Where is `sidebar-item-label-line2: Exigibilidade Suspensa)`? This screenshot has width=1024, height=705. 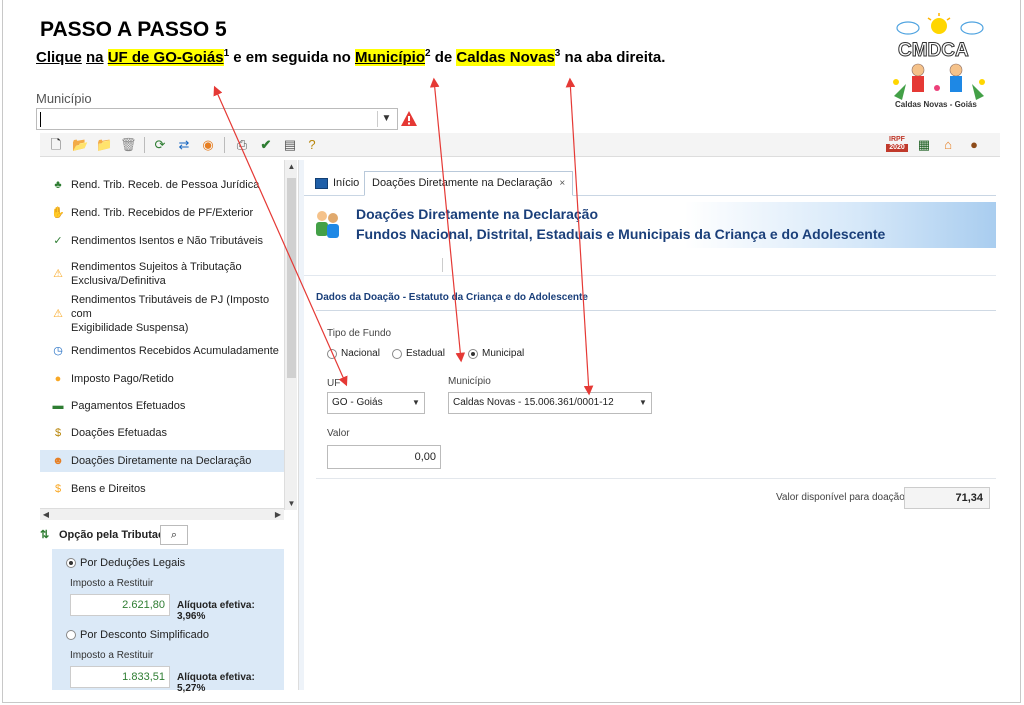 sidebar-item-label-line2: Exigibilidade Suspensa) is located at coordinates (130, 328).